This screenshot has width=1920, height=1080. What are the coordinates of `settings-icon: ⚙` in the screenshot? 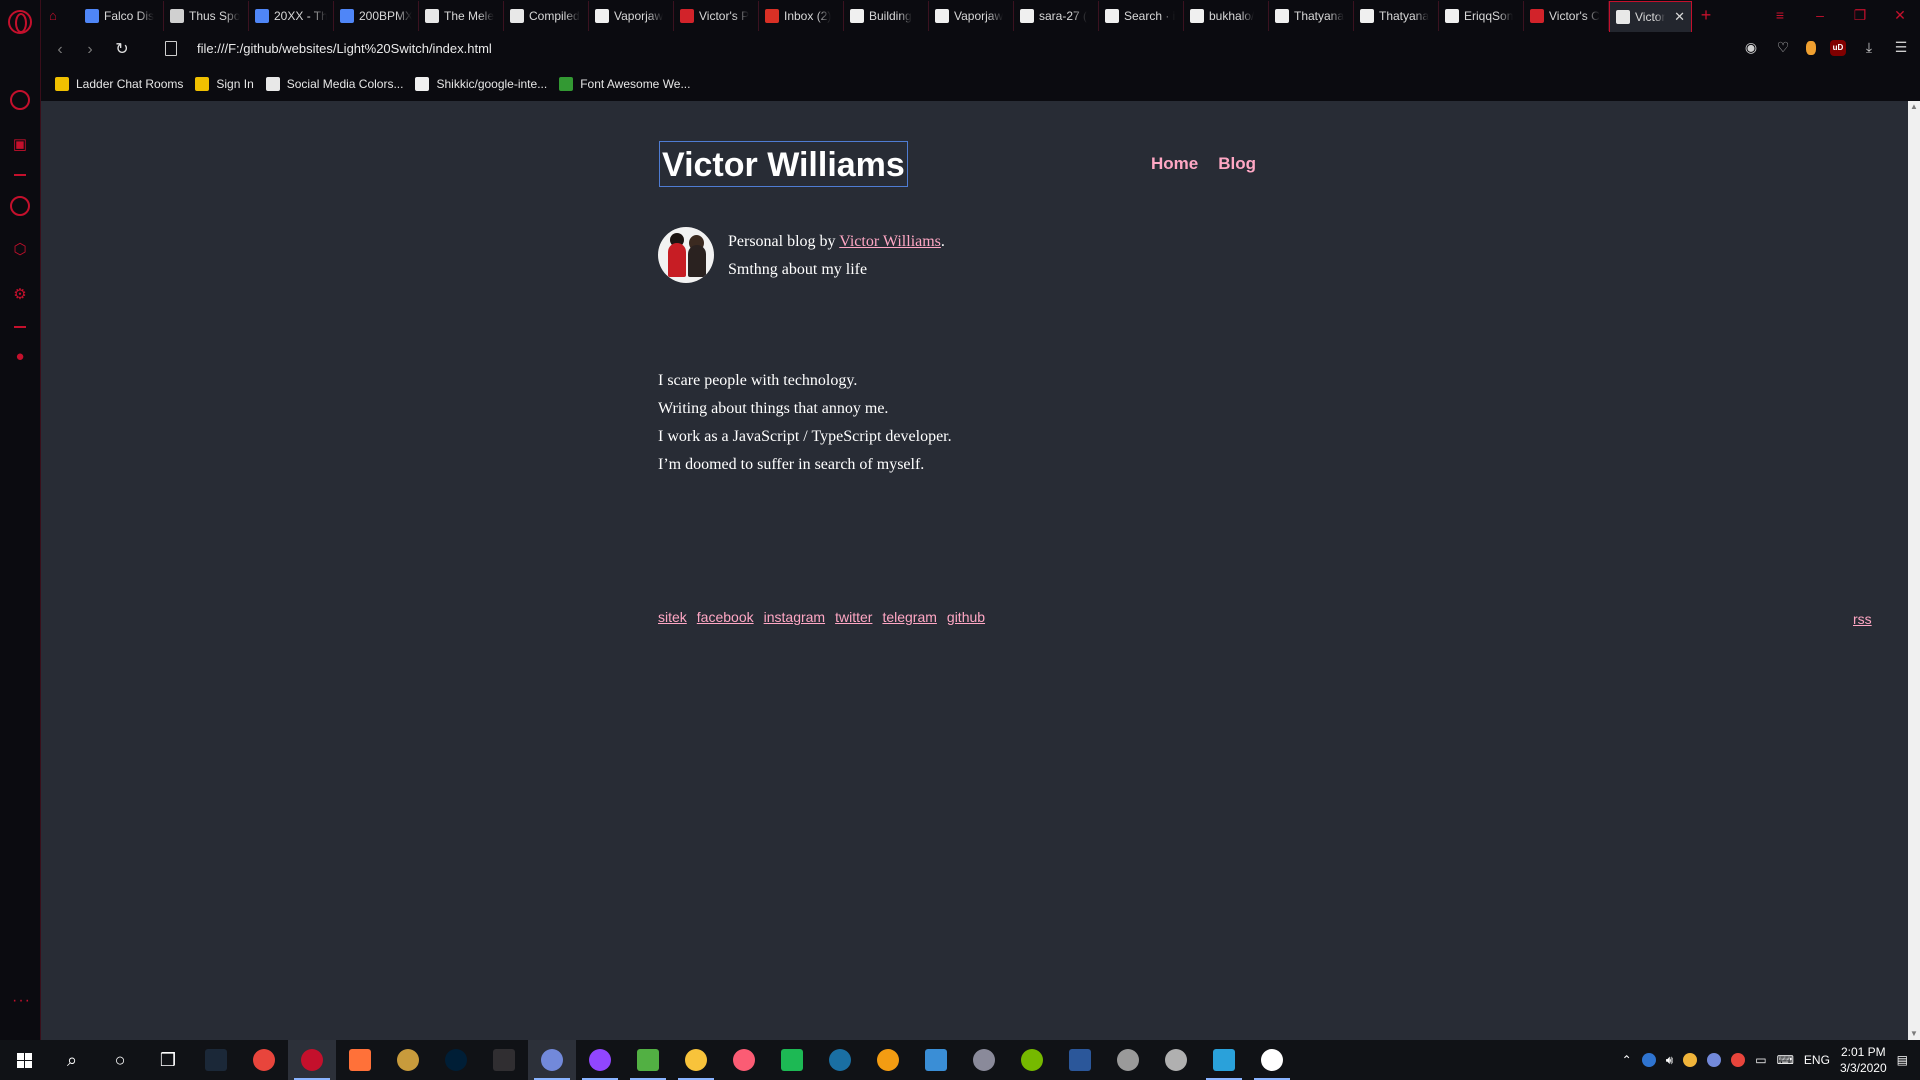 It's located at (20, 295).